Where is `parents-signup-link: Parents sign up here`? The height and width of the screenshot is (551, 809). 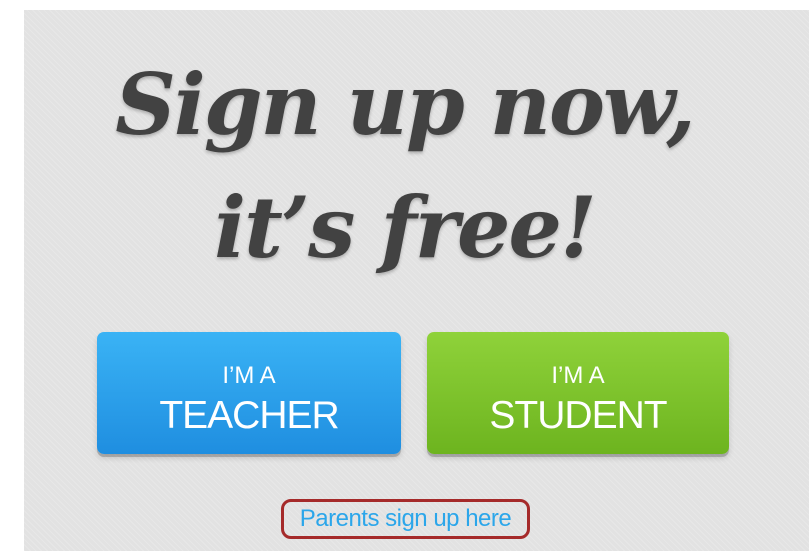
parents-signup-link: Parents sign up here is located at coordinates (405, 519).